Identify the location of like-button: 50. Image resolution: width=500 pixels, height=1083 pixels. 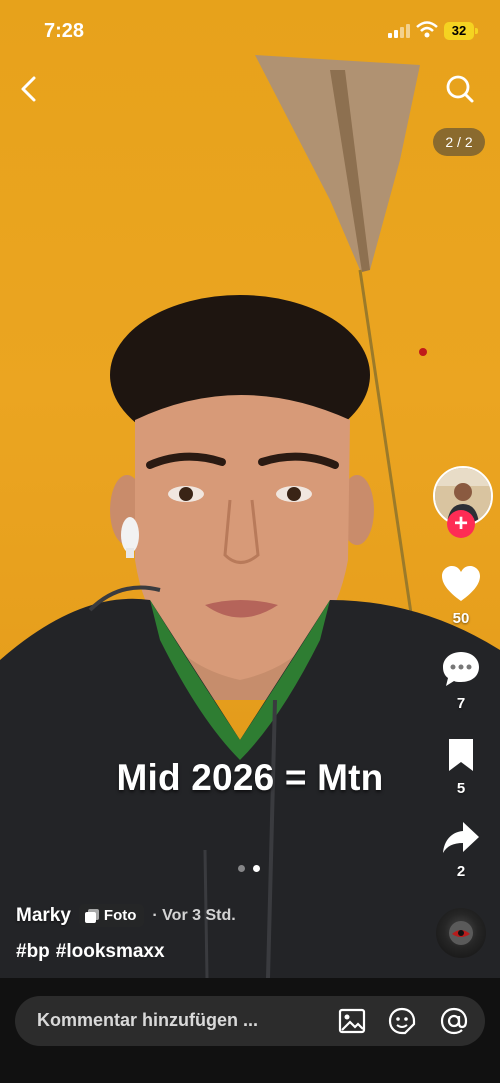
(461, 596).